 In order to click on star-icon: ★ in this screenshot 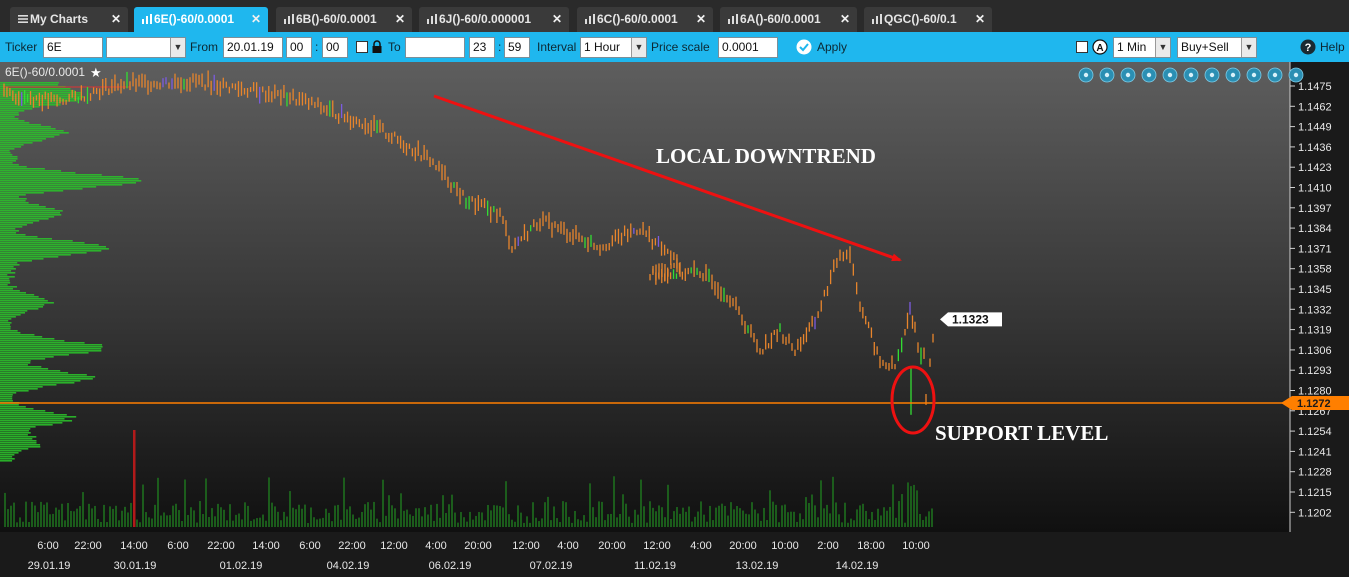, I will do `click(96, 73)`.